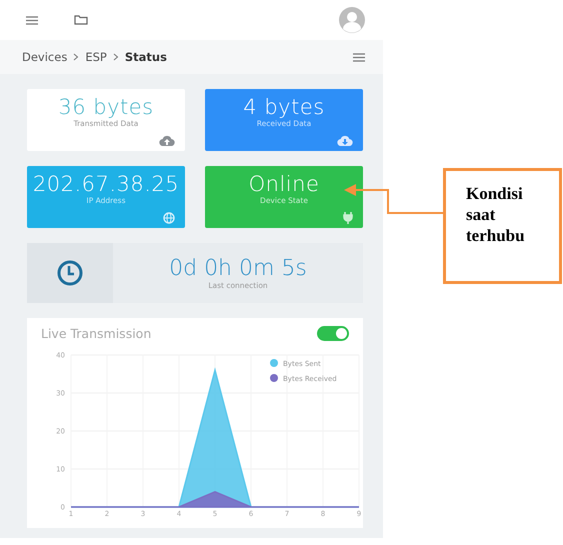 This screenshot has height=545, width=563. What do you see at coordinates (284, 107) in the screenshot?
I see `stat-value: 4 bytes` at bounding box center [284, 107].